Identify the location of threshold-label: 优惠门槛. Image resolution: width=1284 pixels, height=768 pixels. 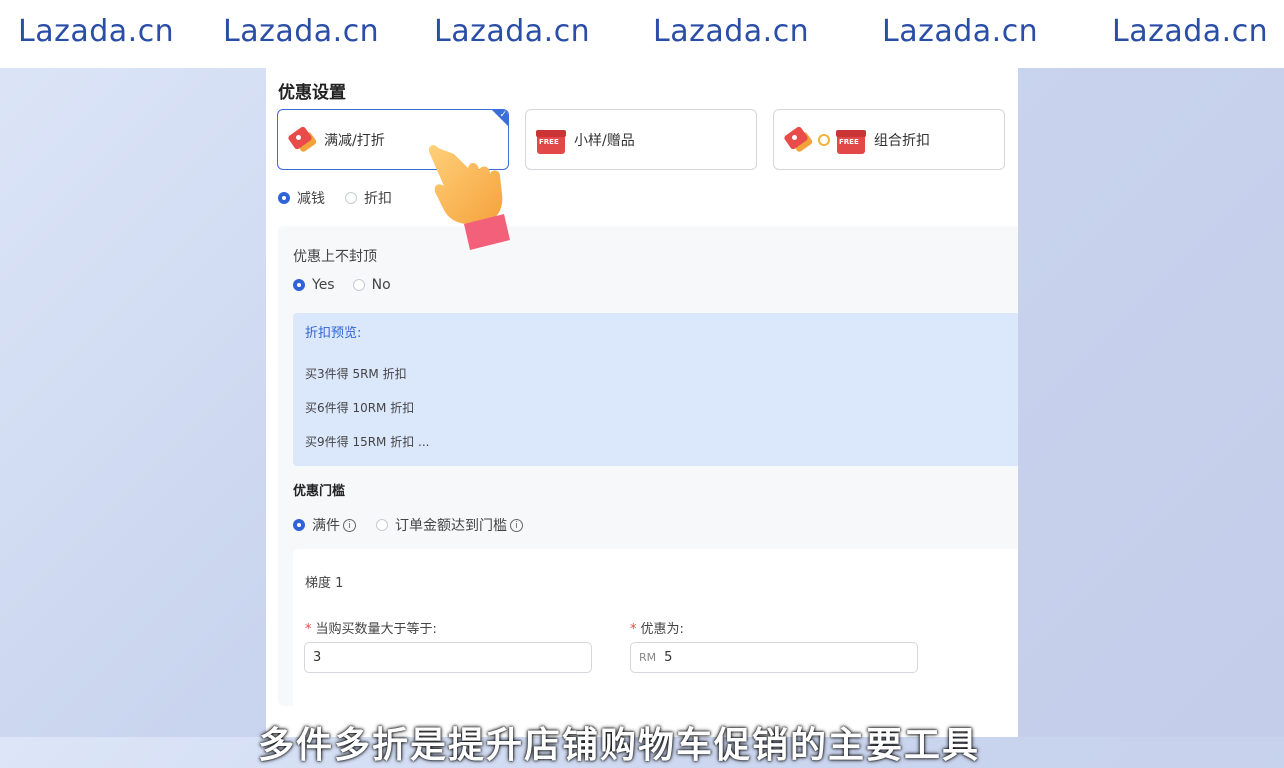
(319, 491).